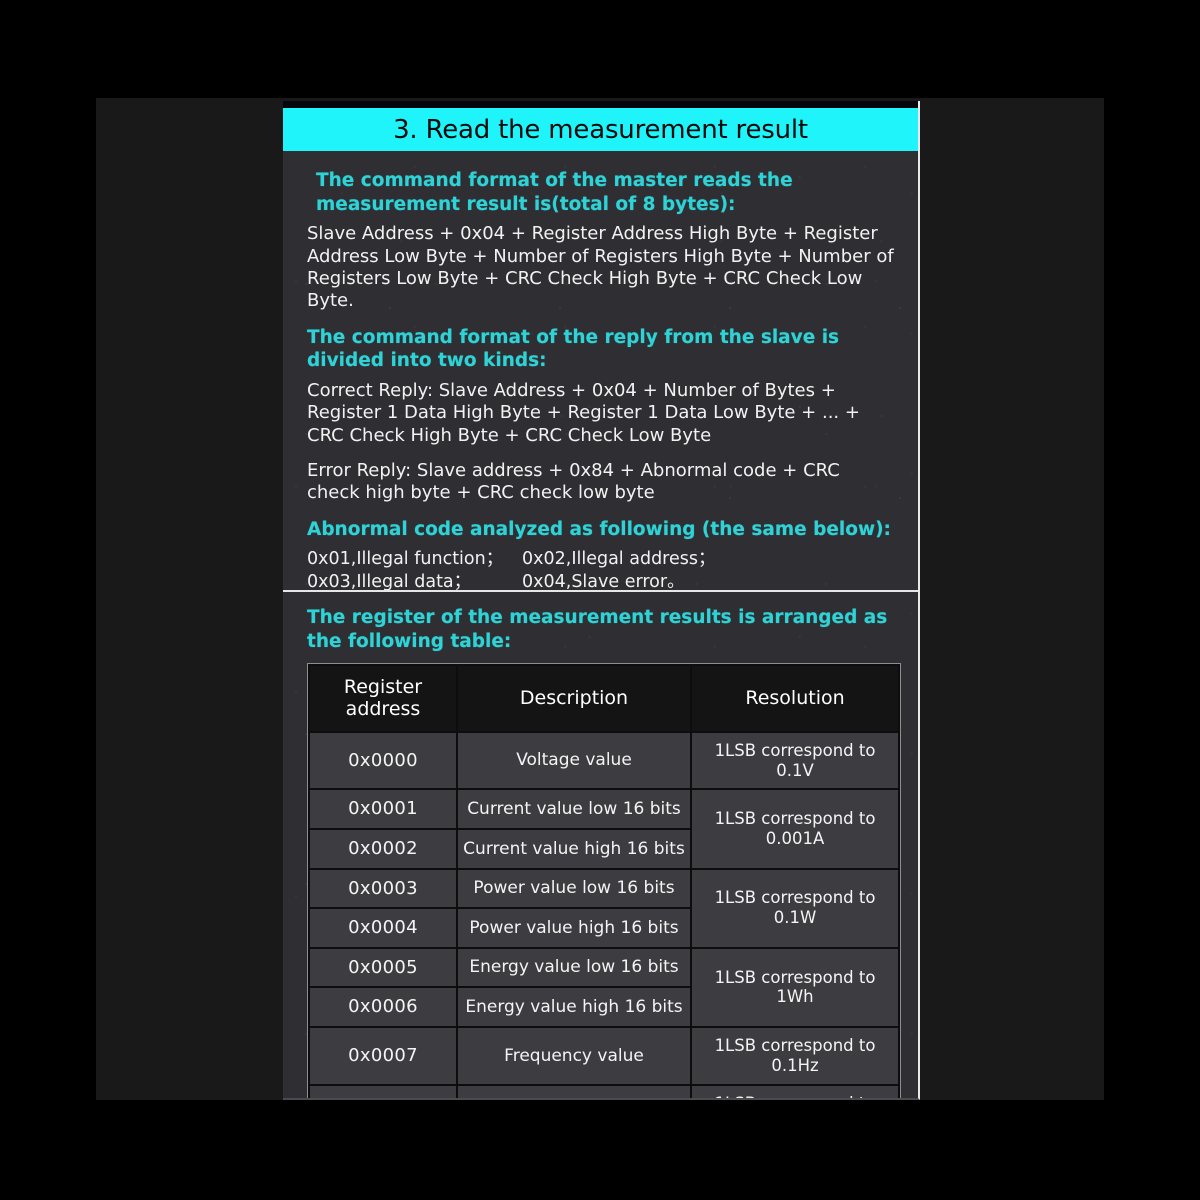 The width and height of the screenshot is (1200, 1200). What do you see at coordinates (574, 928) in the screenshot?
I see `cell-description: Power value high 16 bits` at bounding box center [574, 928].